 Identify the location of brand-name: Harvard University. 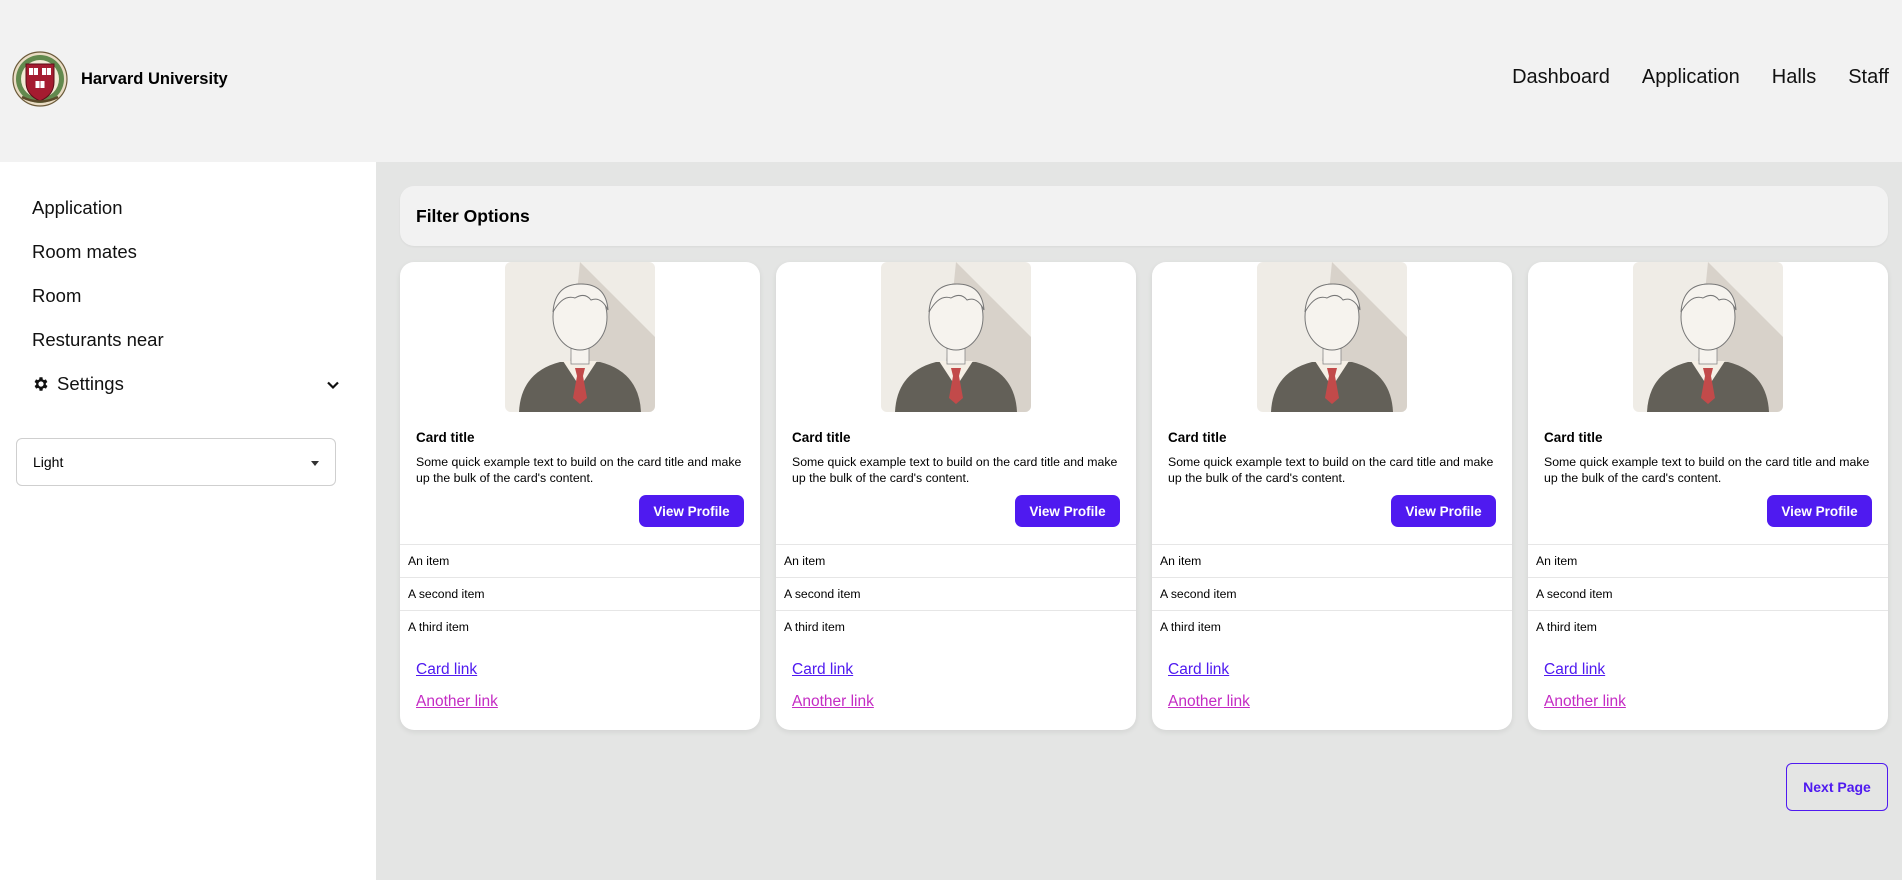
(154, 78).